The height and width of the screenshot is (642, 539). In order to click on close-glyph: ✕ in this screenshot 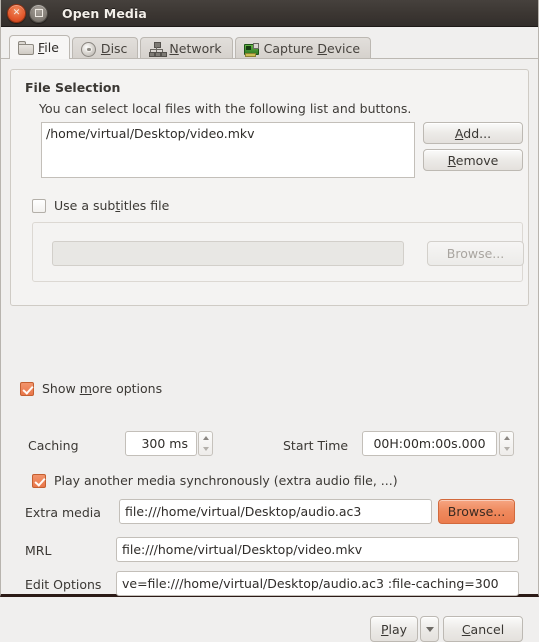, I will do `click(16, 12)`.